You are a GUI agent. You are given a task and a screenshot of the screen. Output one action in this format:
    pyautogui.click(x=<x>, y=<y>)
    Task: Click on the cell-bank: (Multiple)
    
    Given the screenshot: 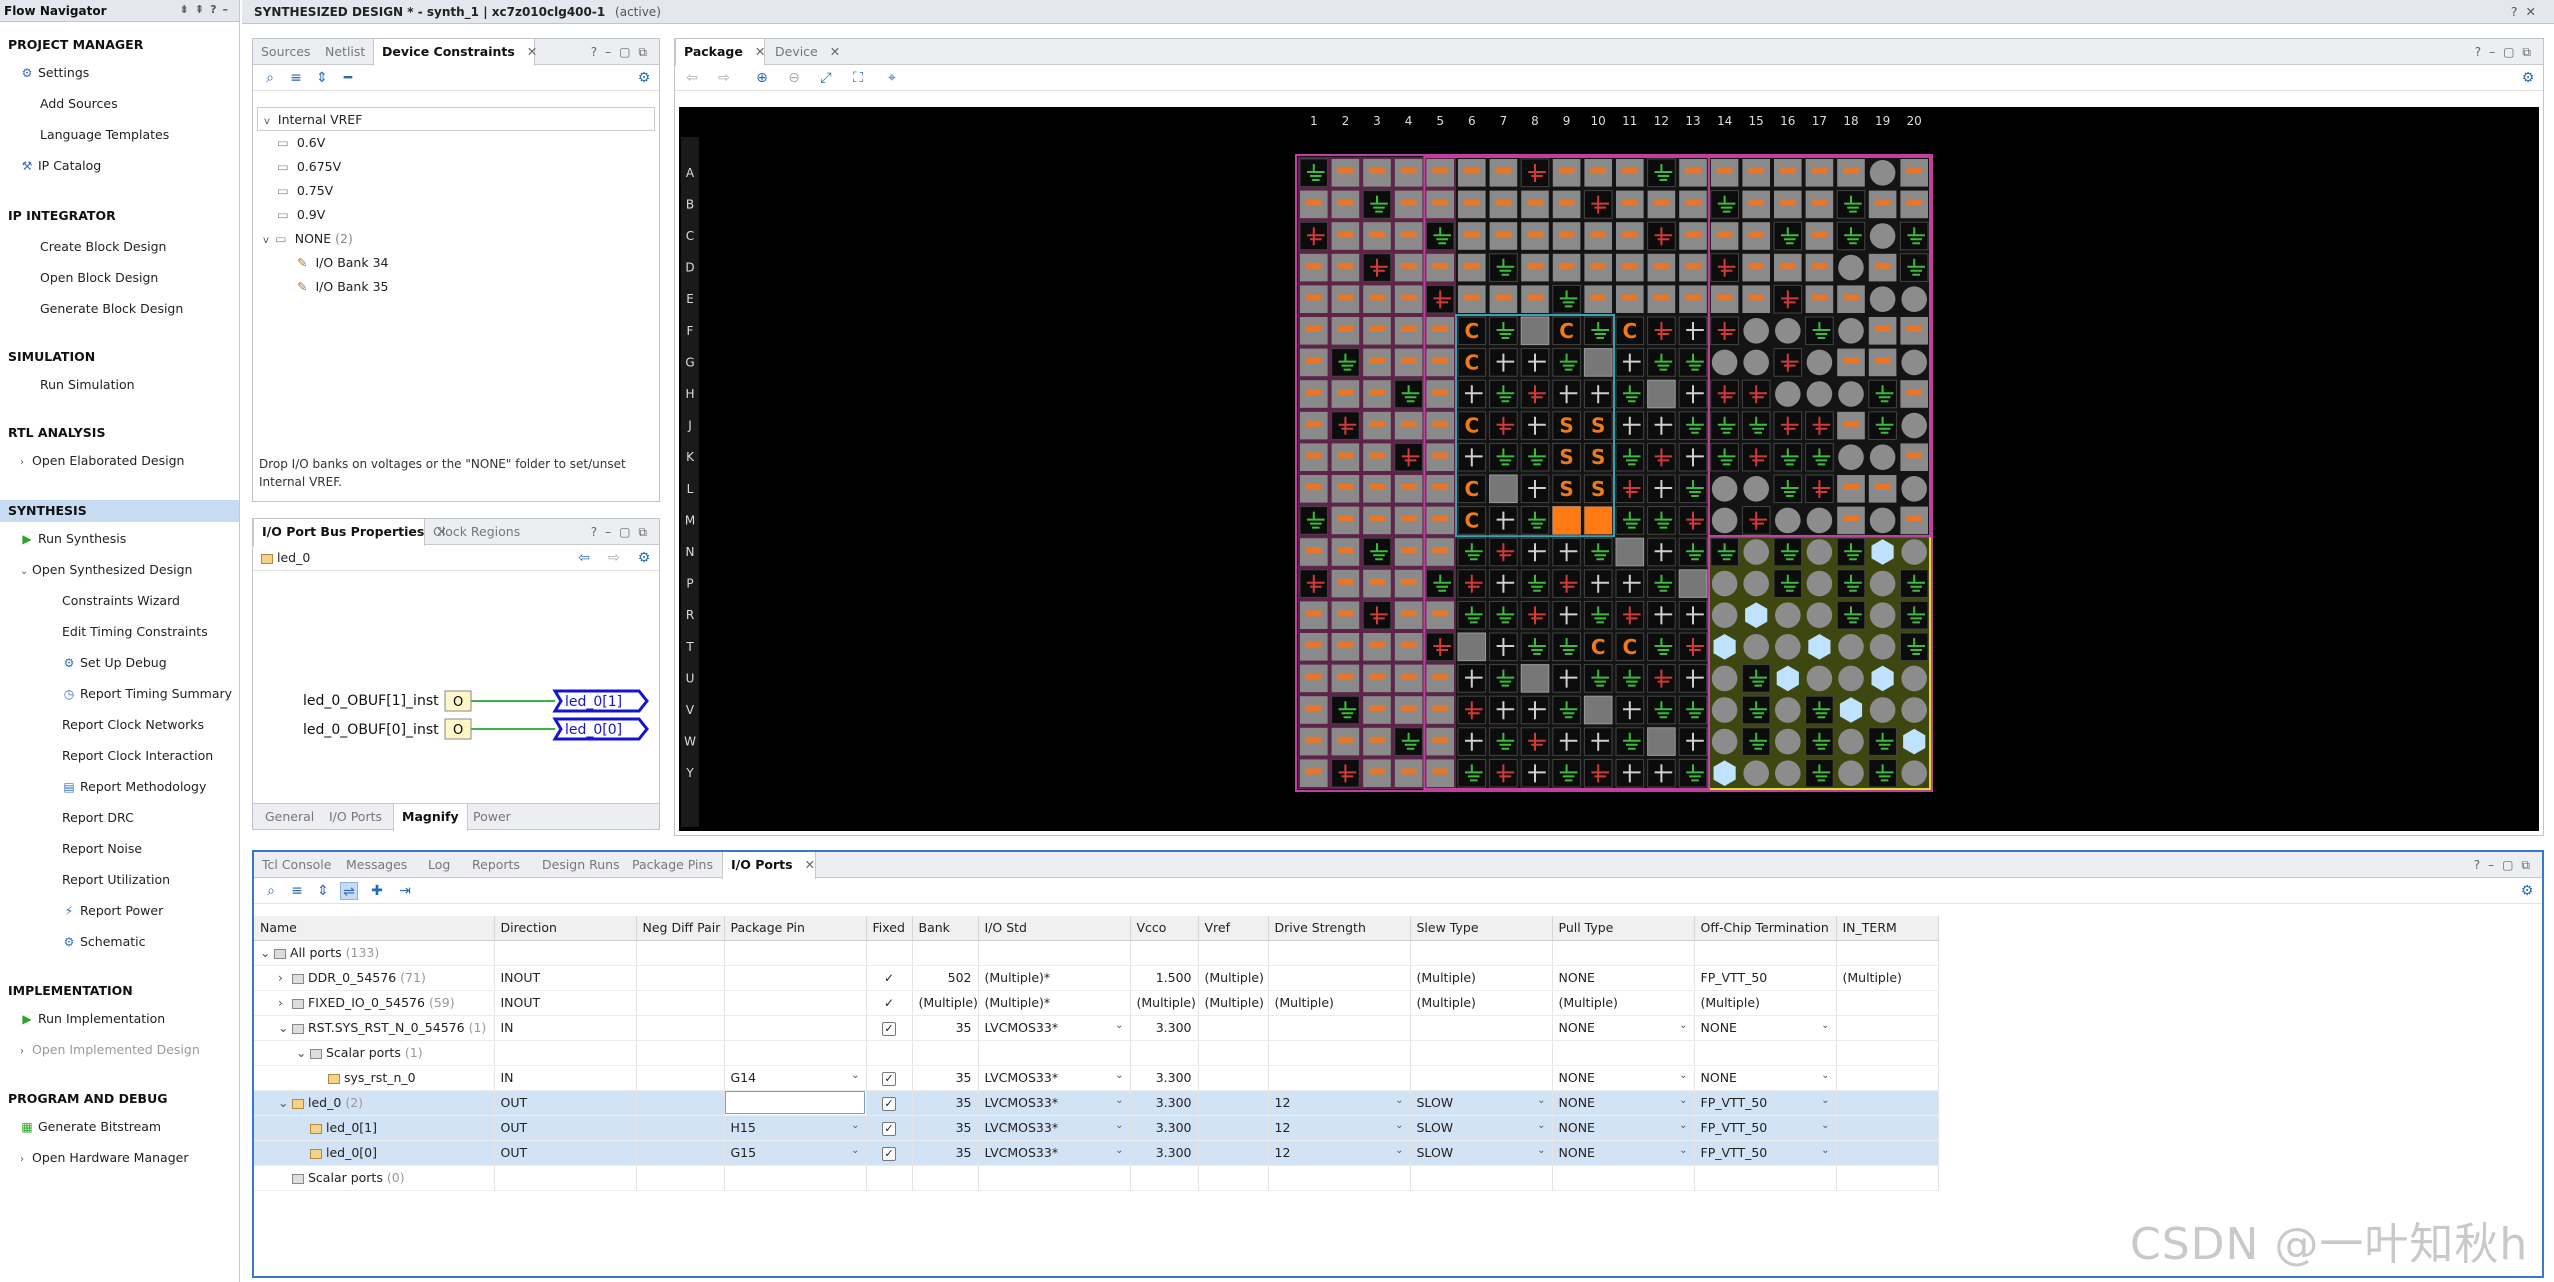 What is the action you would take?
    pyautogui.click(x=945, y=1003)
    